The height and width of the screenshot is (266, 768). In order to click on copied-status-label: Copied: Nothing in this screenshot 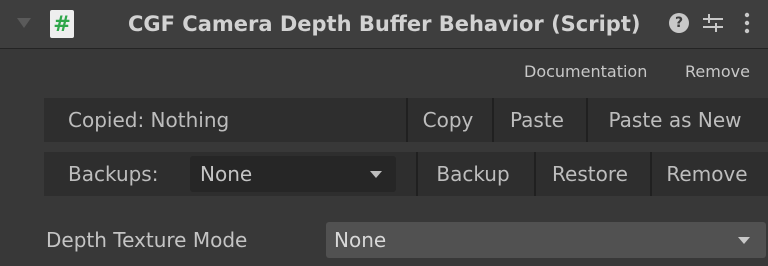, I will do `click(149, 120)`.